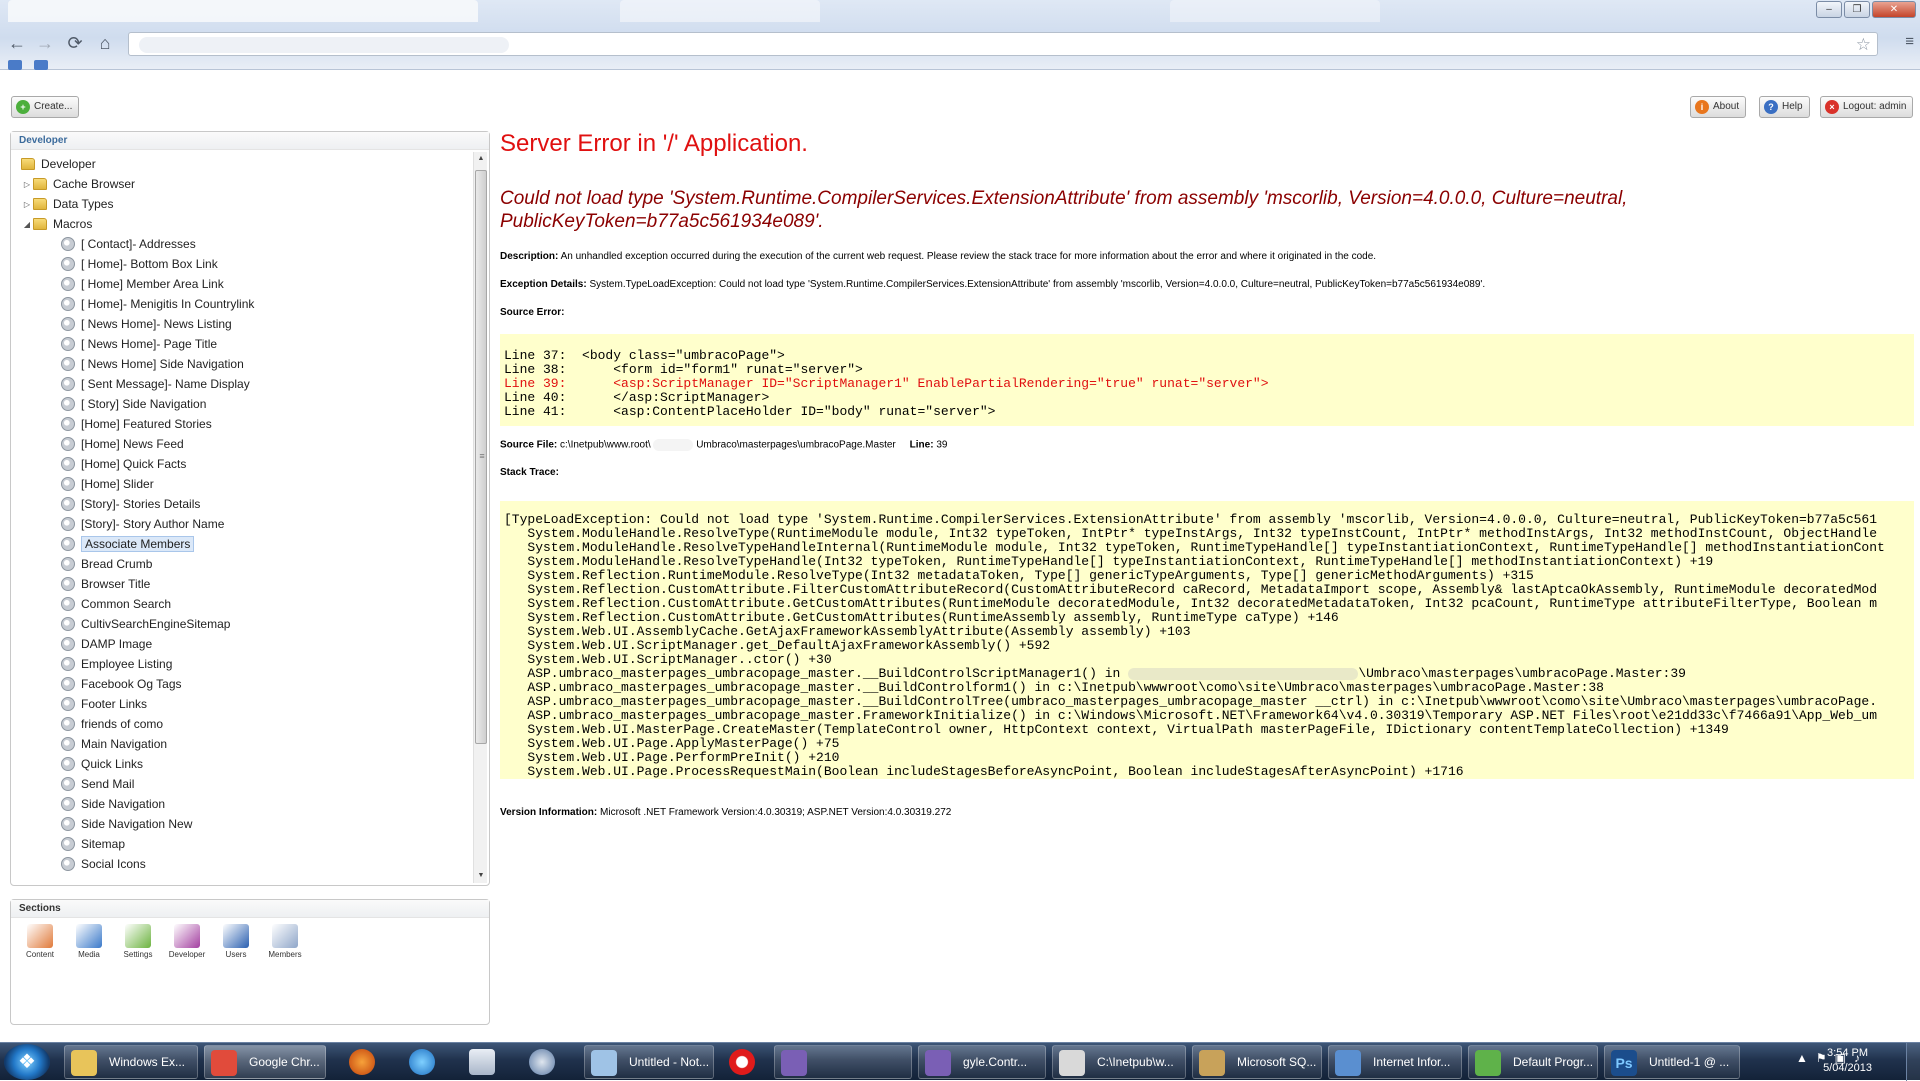 This screenshot has height=1081, width=1920. I want to click on section-content: Content, so click(40, 941).